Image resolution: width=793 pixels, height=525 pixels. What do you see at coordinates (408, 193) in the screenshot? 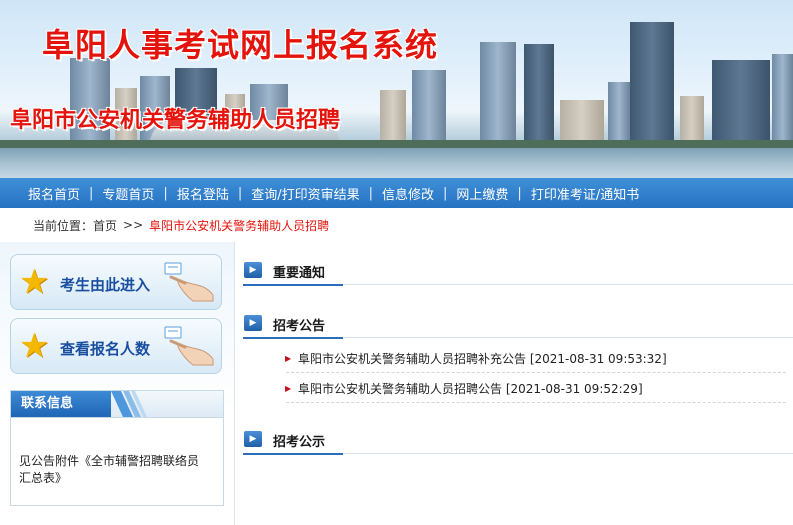
I see `nav-item-edit-info: 信息修改` at bounding box center [408, 193].